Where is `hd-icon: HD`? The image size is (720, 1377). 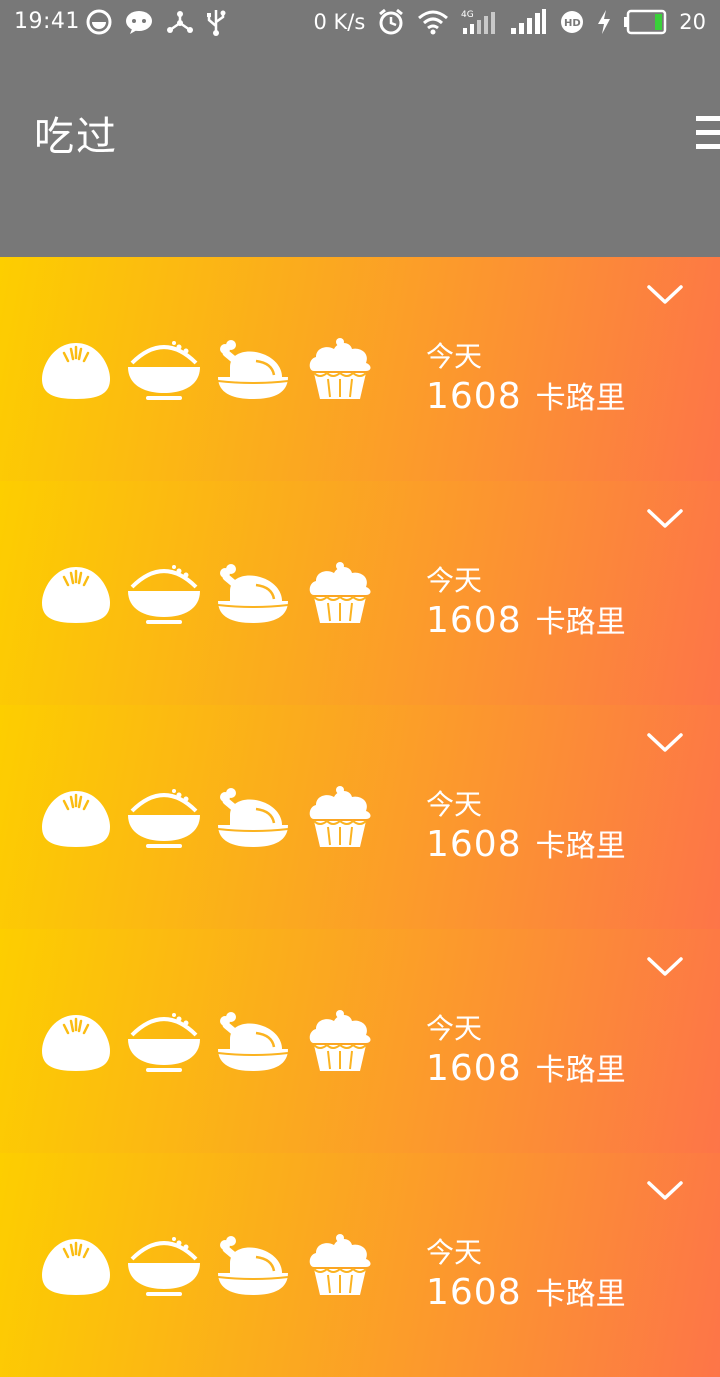 hd-icon: HD is located at coordinates (572, 22).